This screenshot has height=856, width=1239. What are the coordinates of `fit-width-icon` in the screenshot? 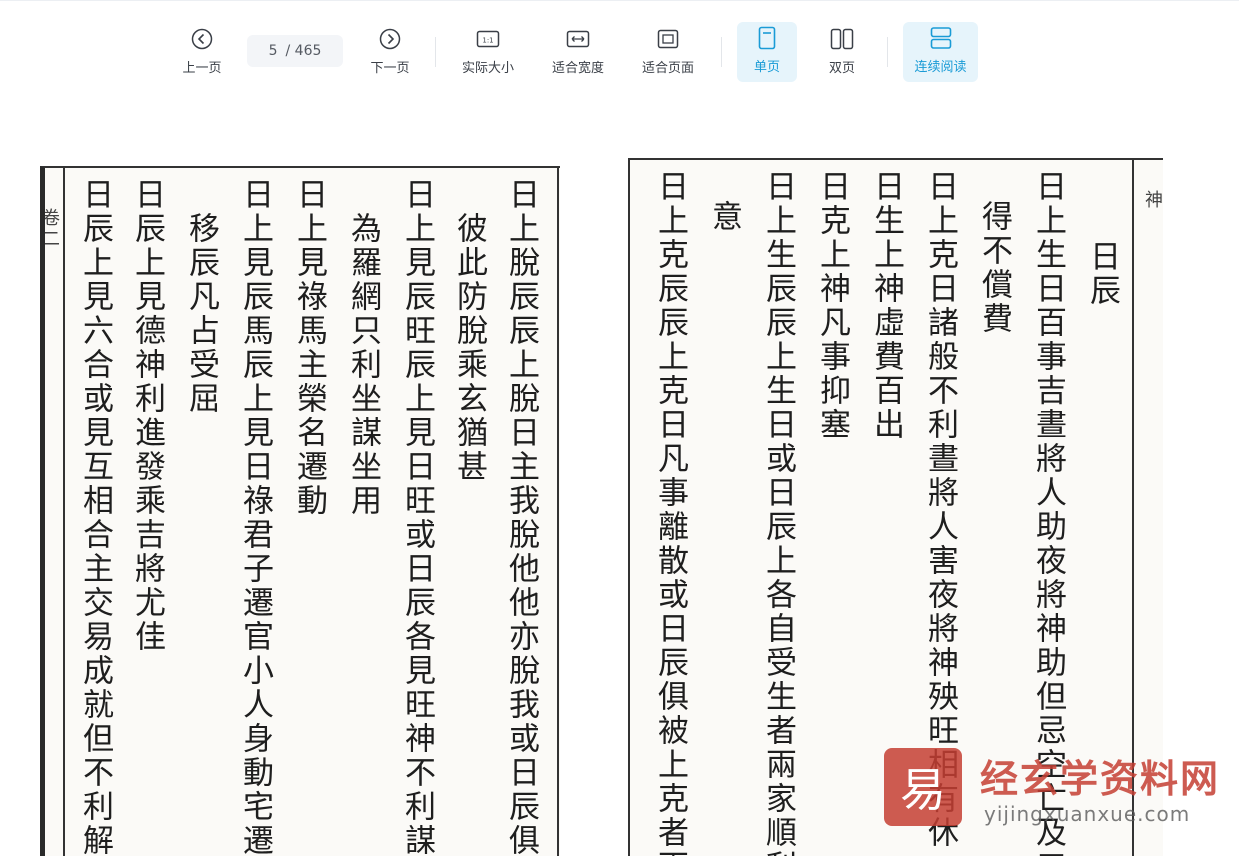 It's located at (578, 39).